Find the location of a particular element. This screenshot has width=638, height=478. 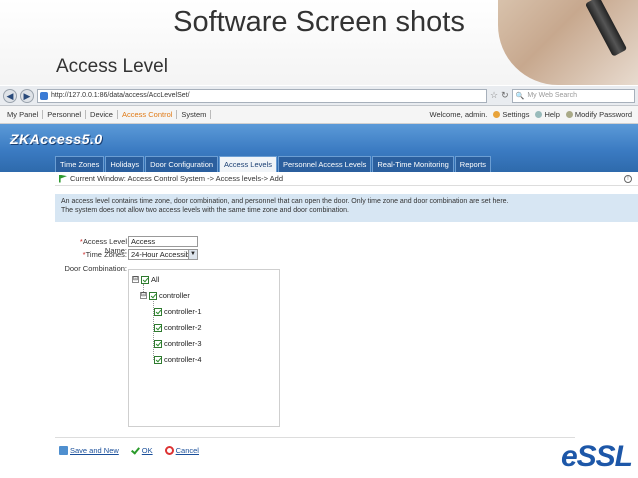

help-link: Help is located at coordinates (547, 114).